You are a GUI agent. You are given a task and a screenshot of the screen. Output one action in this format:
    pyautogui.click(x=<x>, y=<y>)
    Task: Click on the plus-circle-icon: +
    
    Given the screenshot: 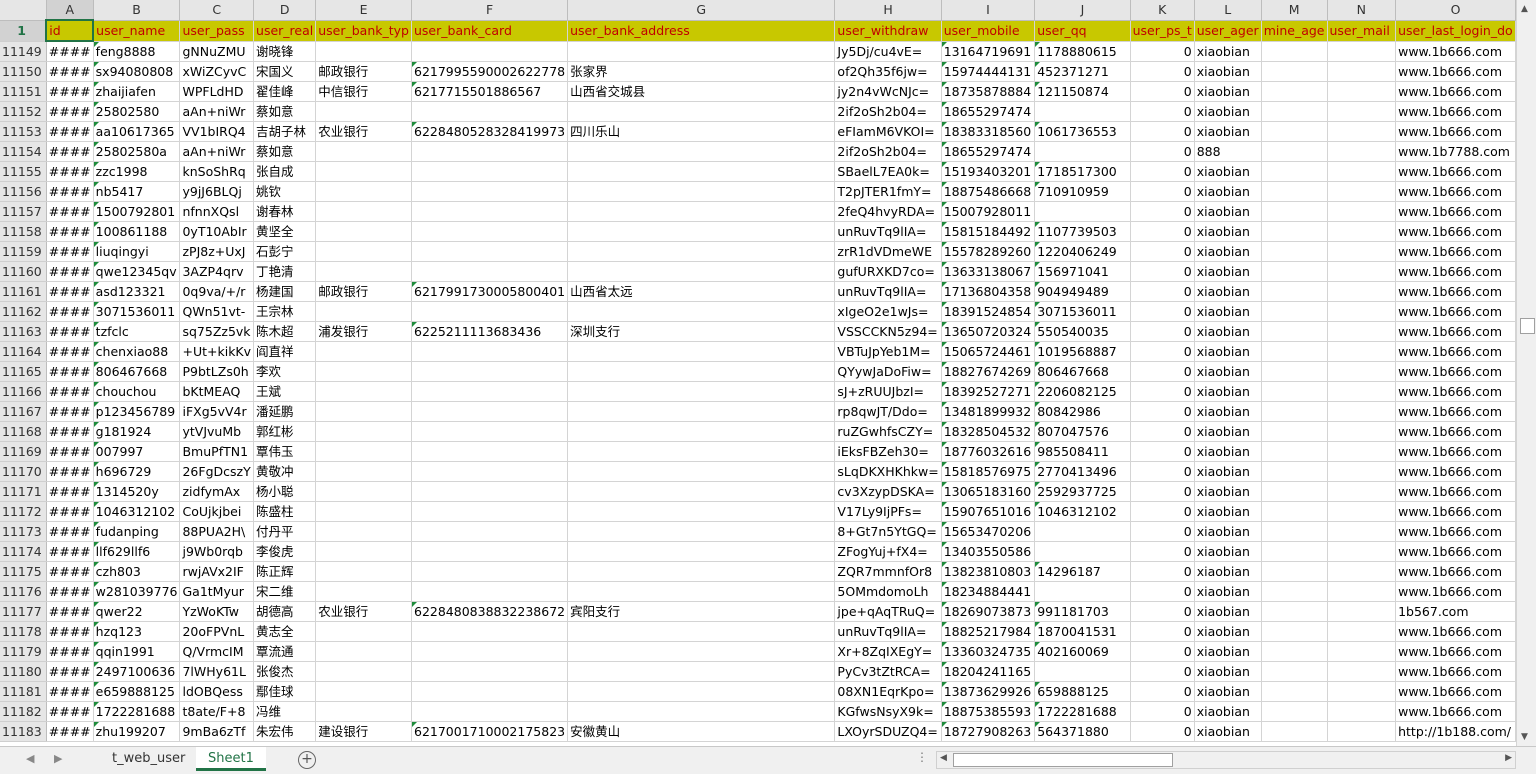 What is the action you would take?
    pyautogui.click(x=307, y=760)
    